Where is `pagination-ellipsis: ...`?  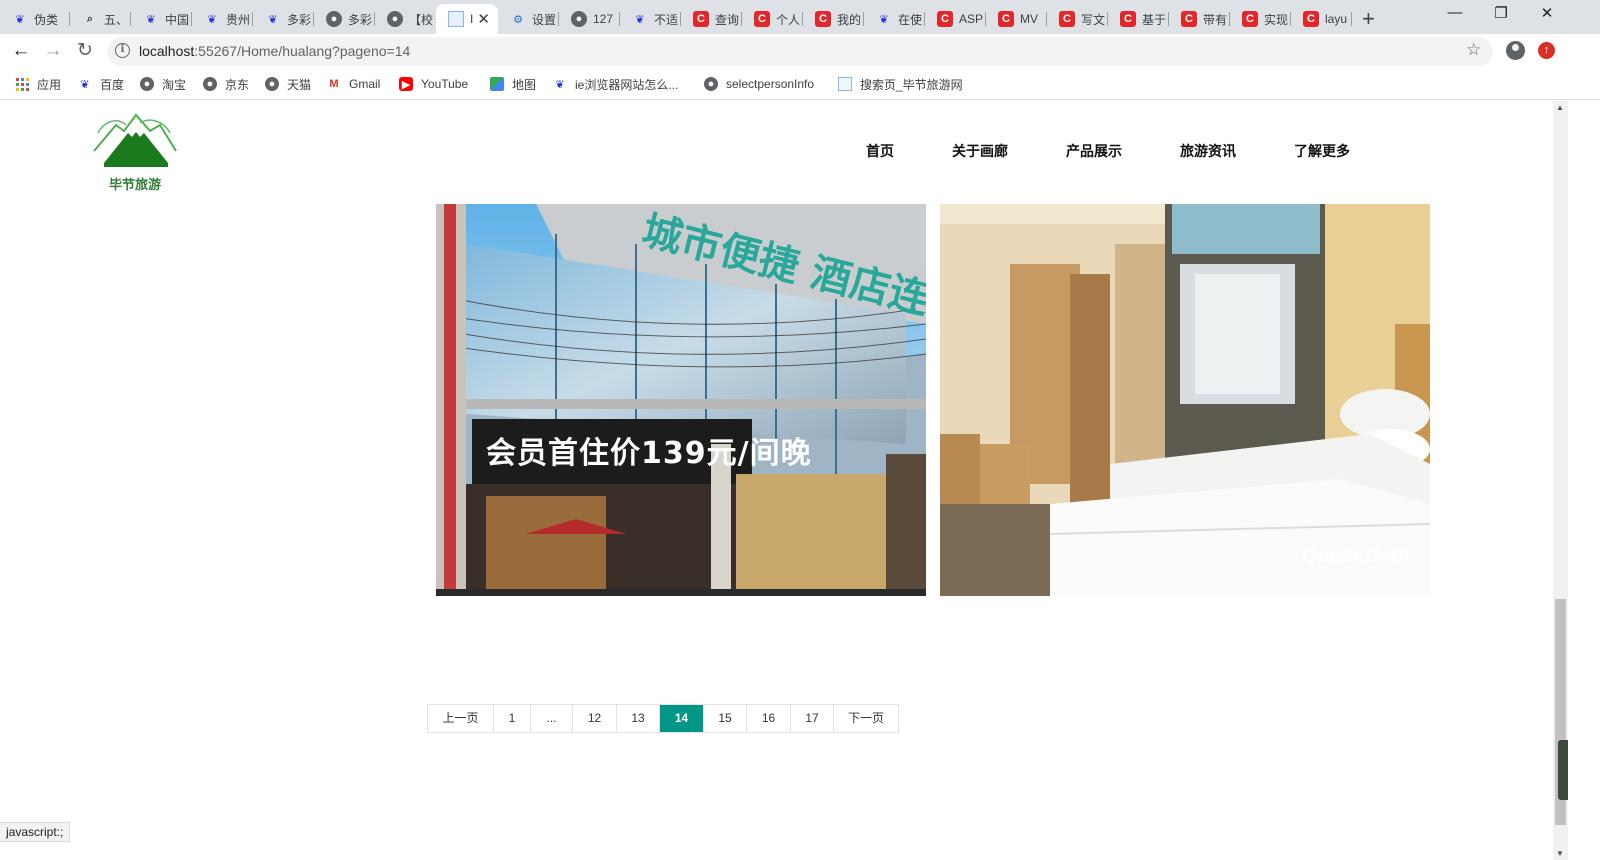 pagination-ellipsis: ... is located at coordinates (552, 718).